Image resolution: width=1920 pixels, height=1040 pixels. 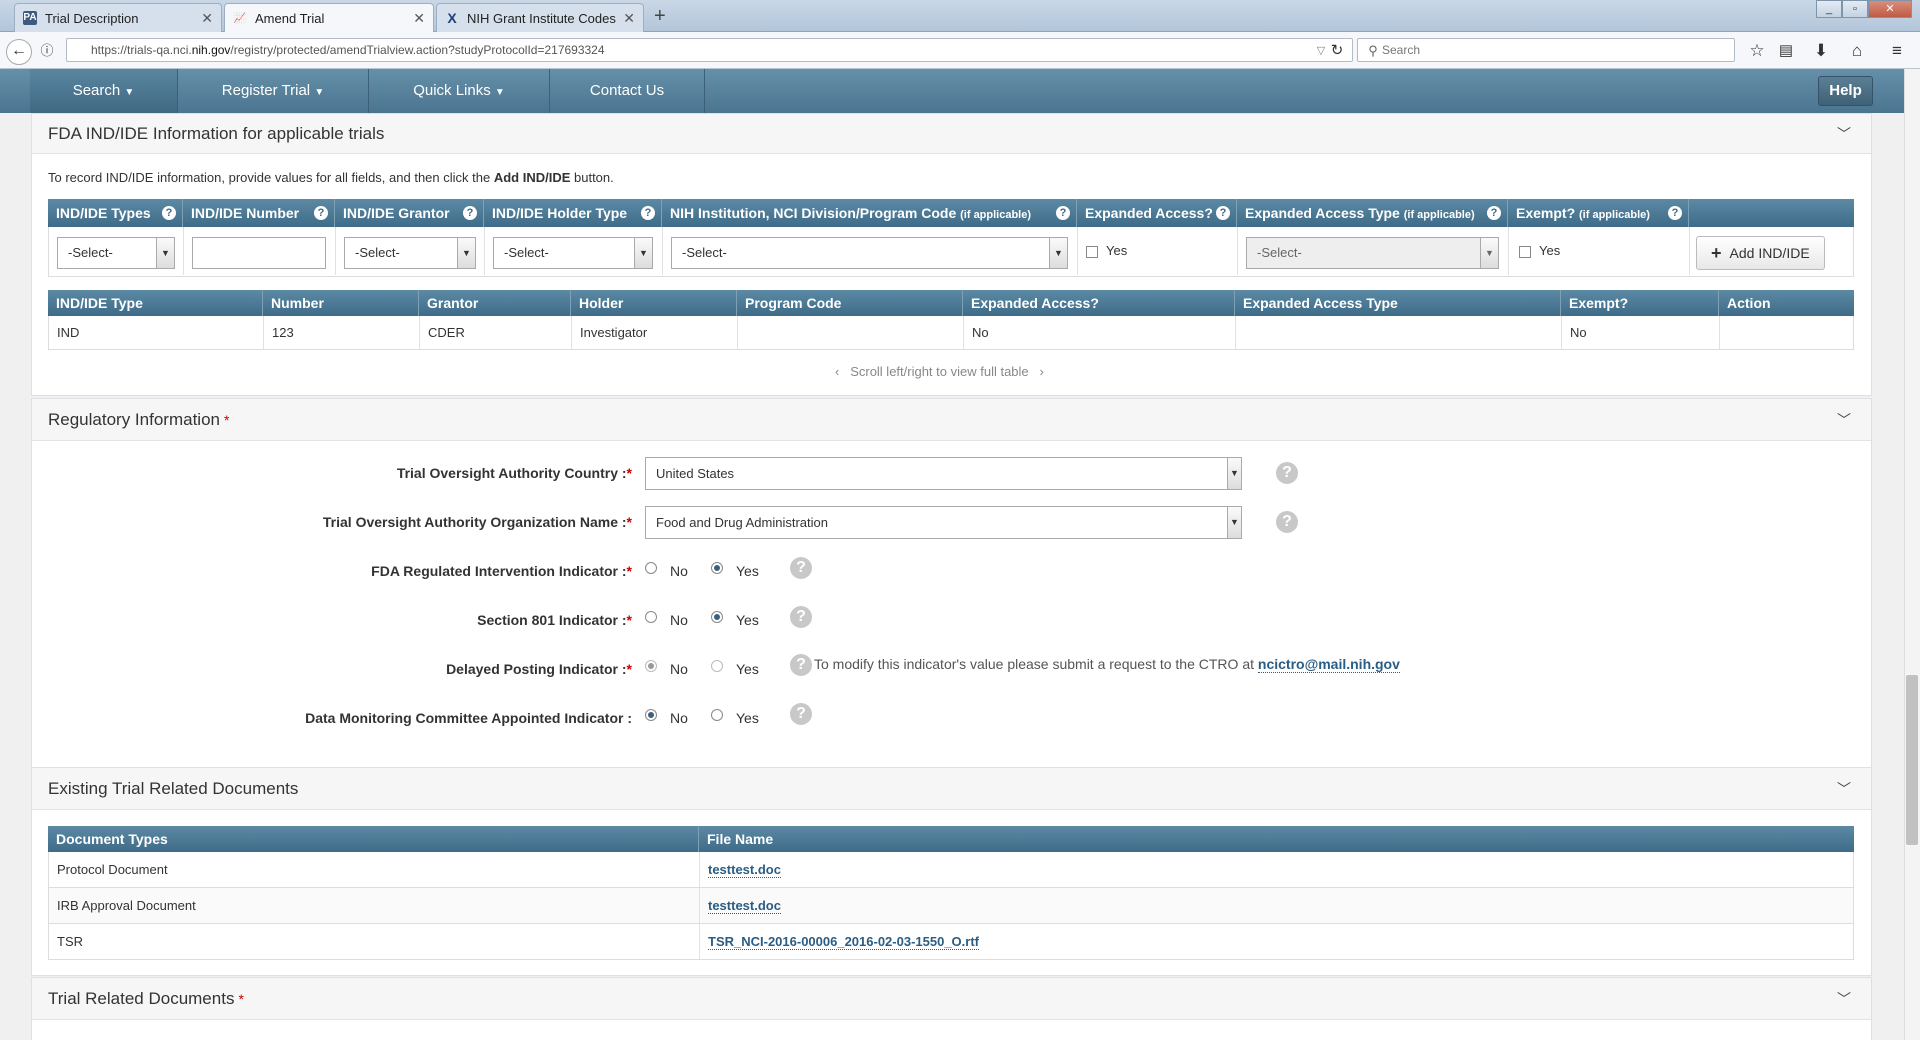 I want to click on maximize-icon: ▫, so click(x=1855, y=9).